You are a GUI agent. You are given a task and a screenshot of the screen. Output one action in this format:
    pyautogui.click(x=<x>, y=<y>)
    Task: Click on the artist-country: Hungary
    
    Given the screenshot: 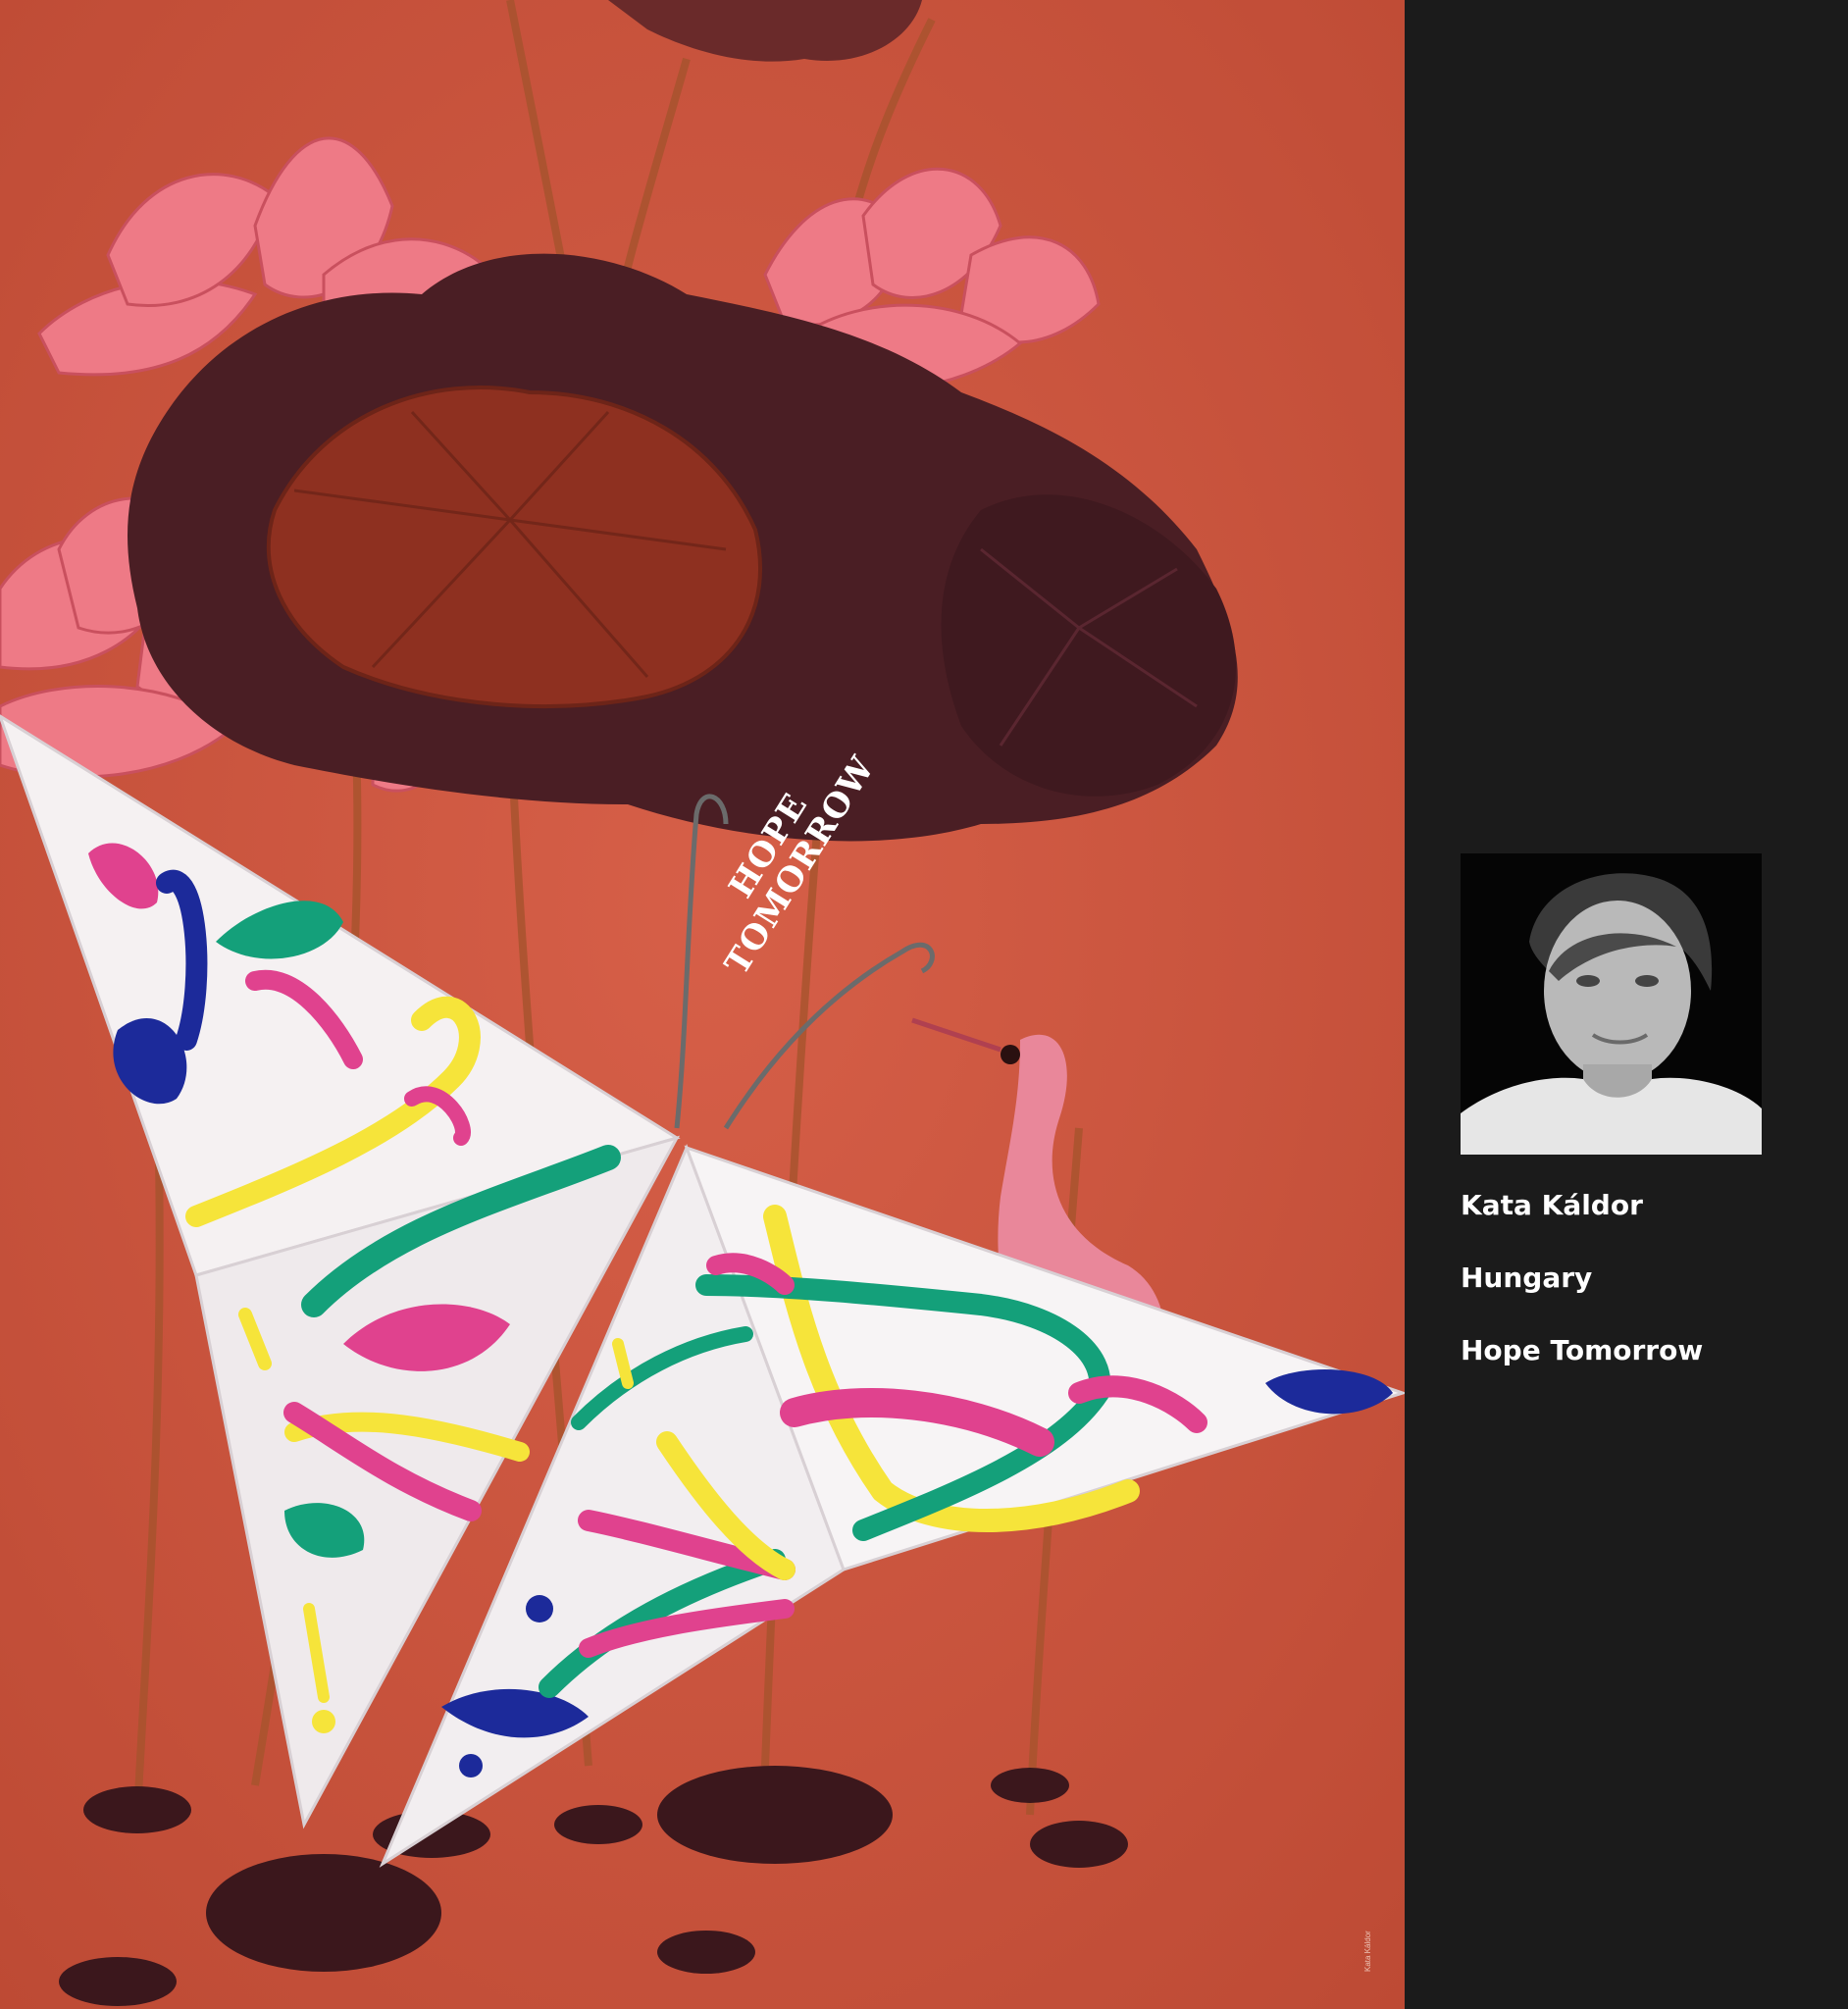 What is the action you would take?
    pyautogui.click(x=1527, y=1278)
    